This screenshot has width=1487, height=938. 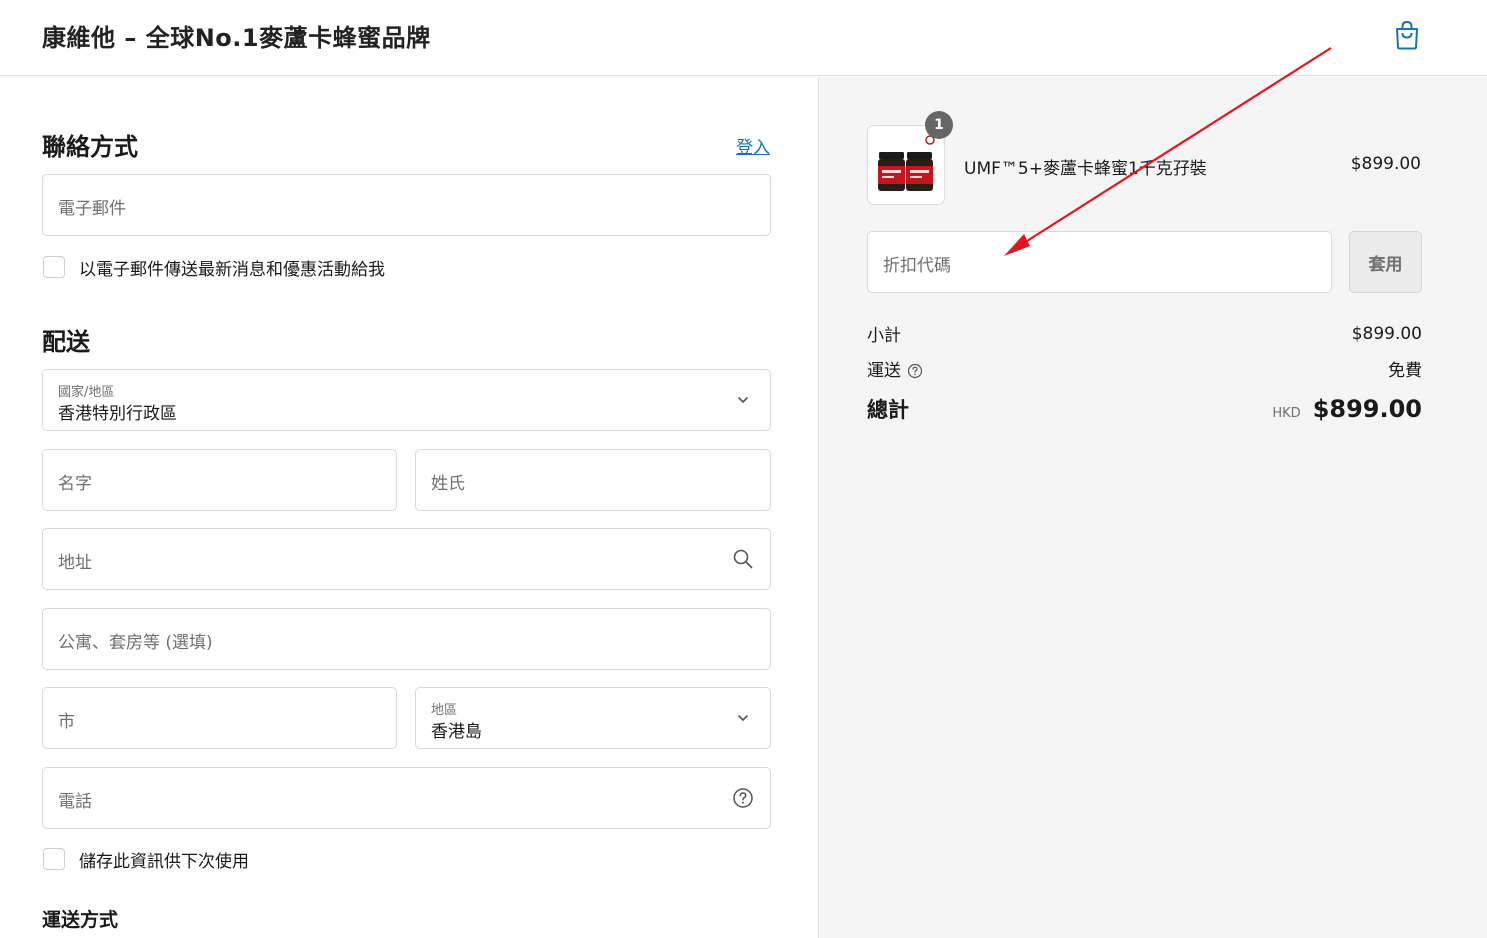 What do you see at coordinates (219, 480) in the screenshot?
I see `first-name-field: 名字` at bounding box center [219, 480].